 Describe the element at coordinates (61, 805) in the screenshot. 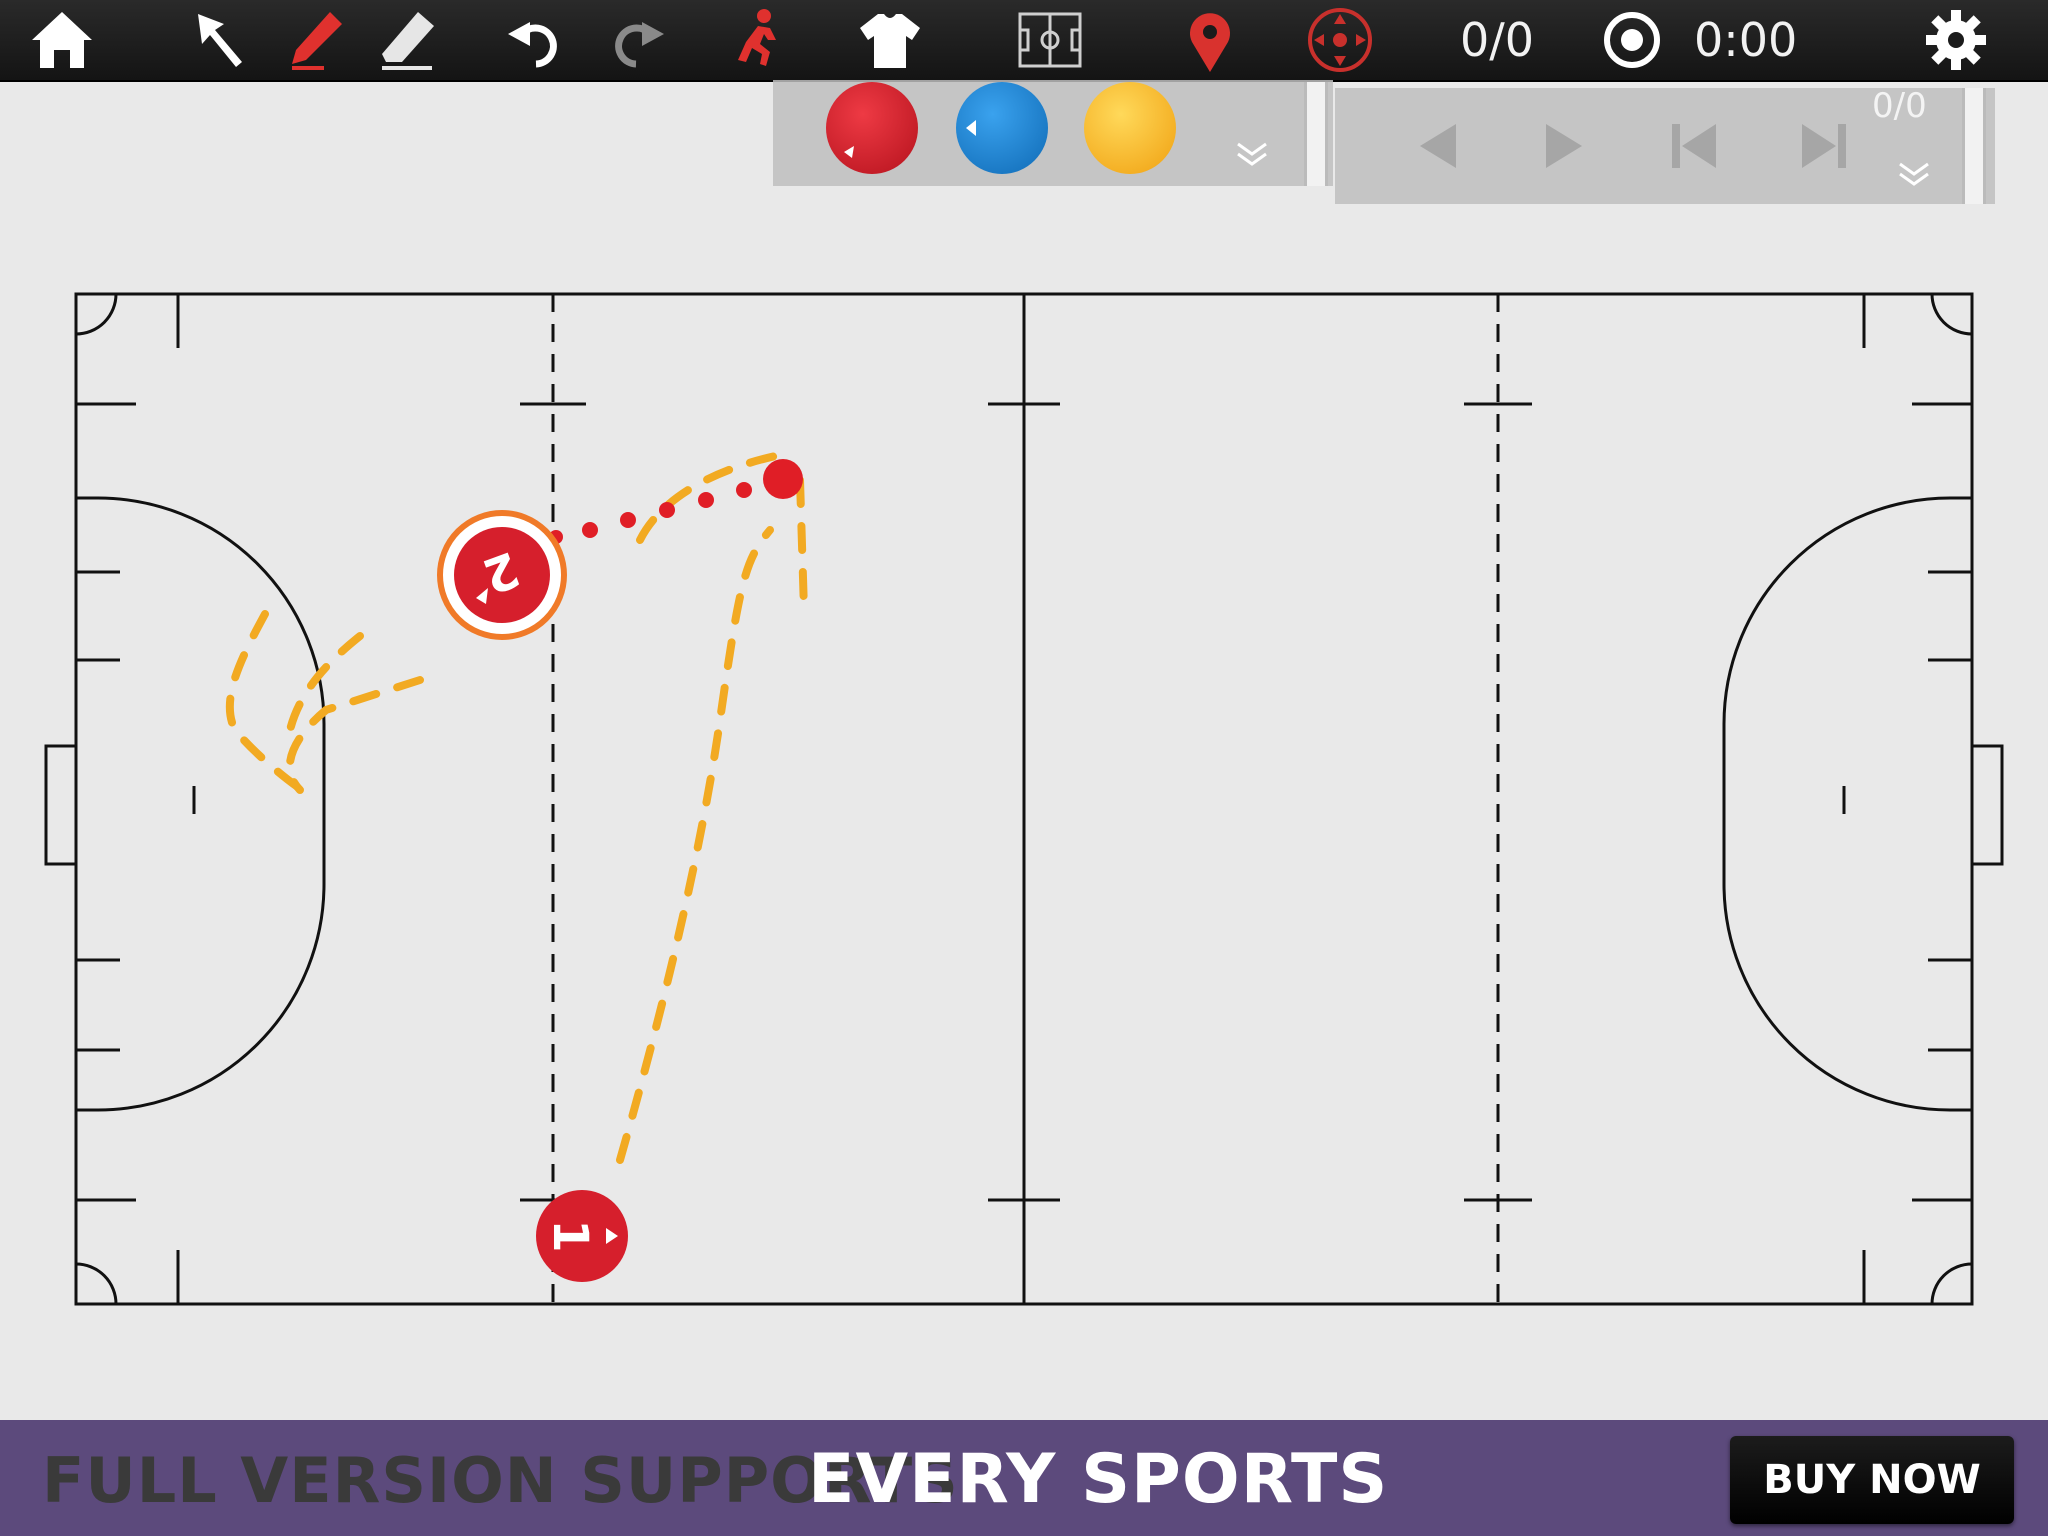

I see `left-goal` at that location.